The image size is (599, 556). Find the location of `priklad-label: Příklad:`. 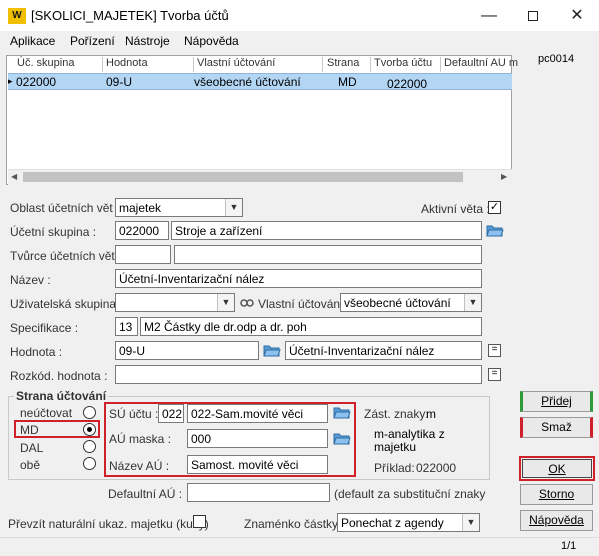

priklad-label: Příklad: is located at coordinates (394, 468).